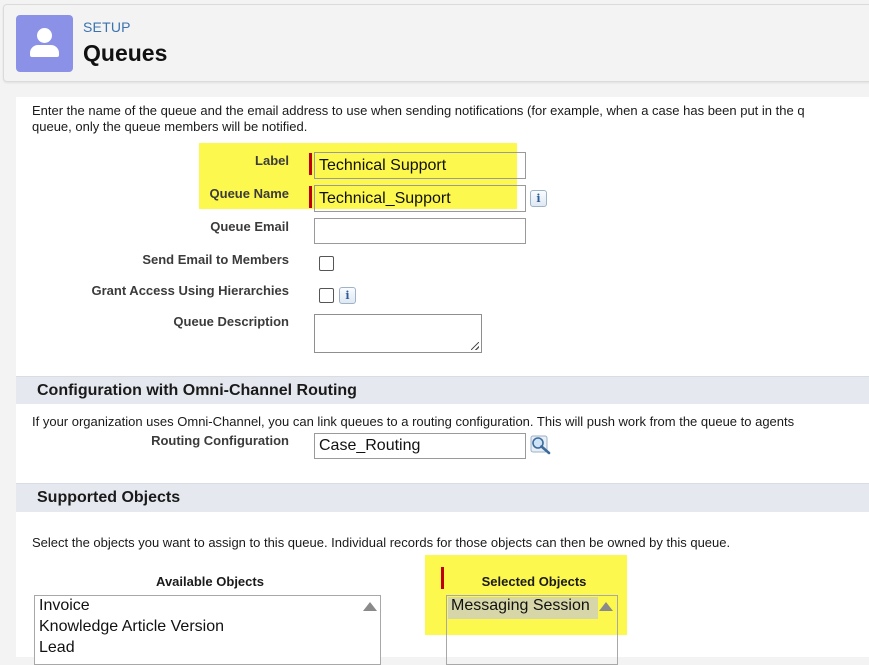  Describe the element at coordinates (272, 160) in the screenshot. I see `label-field-label: Label` at that location.